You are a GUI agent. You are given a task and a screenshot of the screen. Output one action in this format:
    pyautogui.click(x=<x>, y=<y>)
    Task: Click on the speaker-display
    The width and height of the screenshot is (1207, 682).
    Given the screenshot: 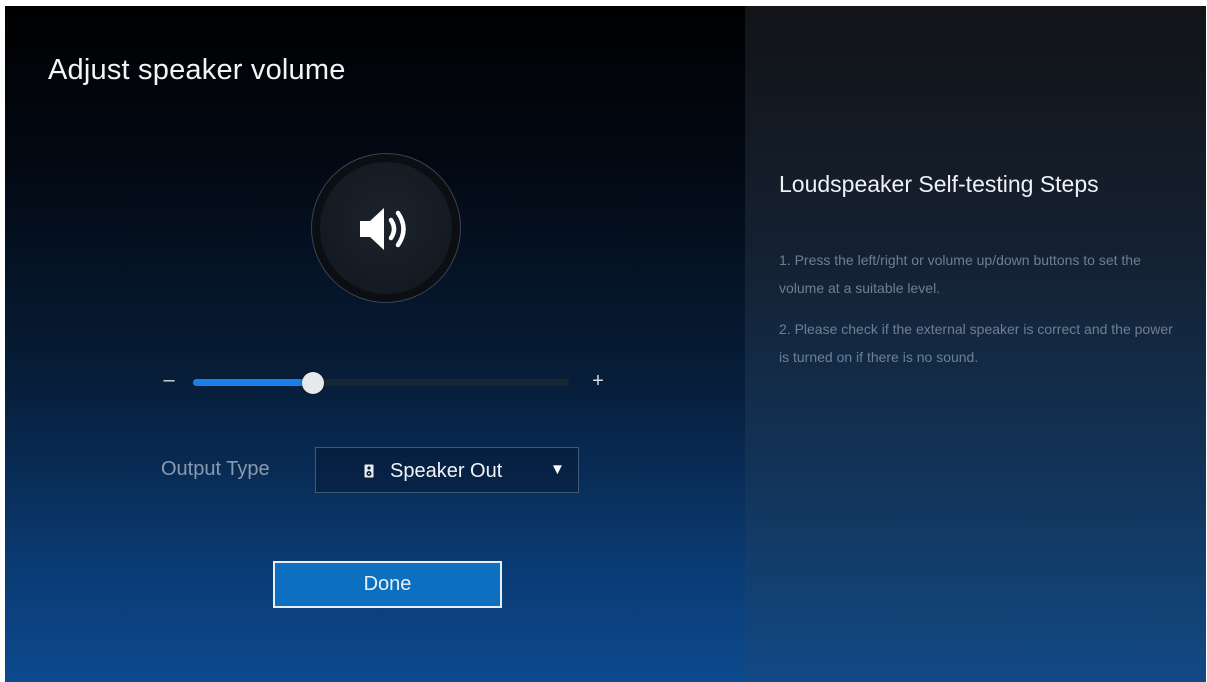 What is the action you would take?
    pyautogui.click(x=386, y=228)
    